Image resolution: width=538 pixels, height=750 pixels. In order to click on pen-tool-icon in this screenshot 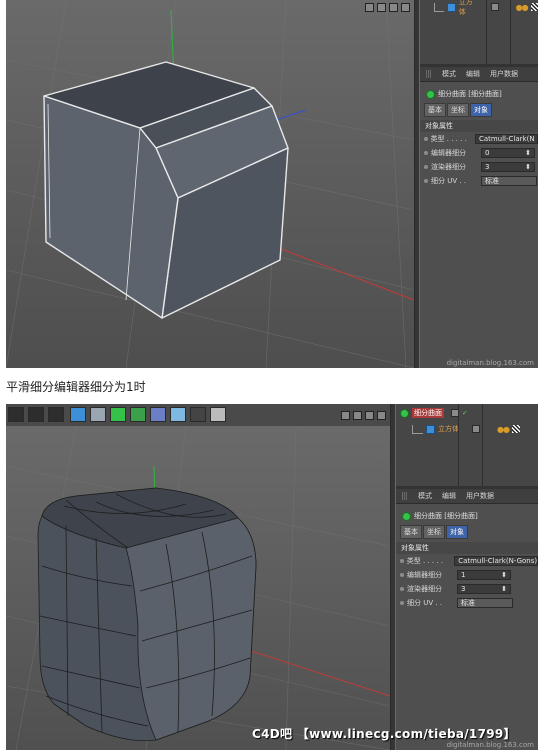, I will do `click(98, 414)`.